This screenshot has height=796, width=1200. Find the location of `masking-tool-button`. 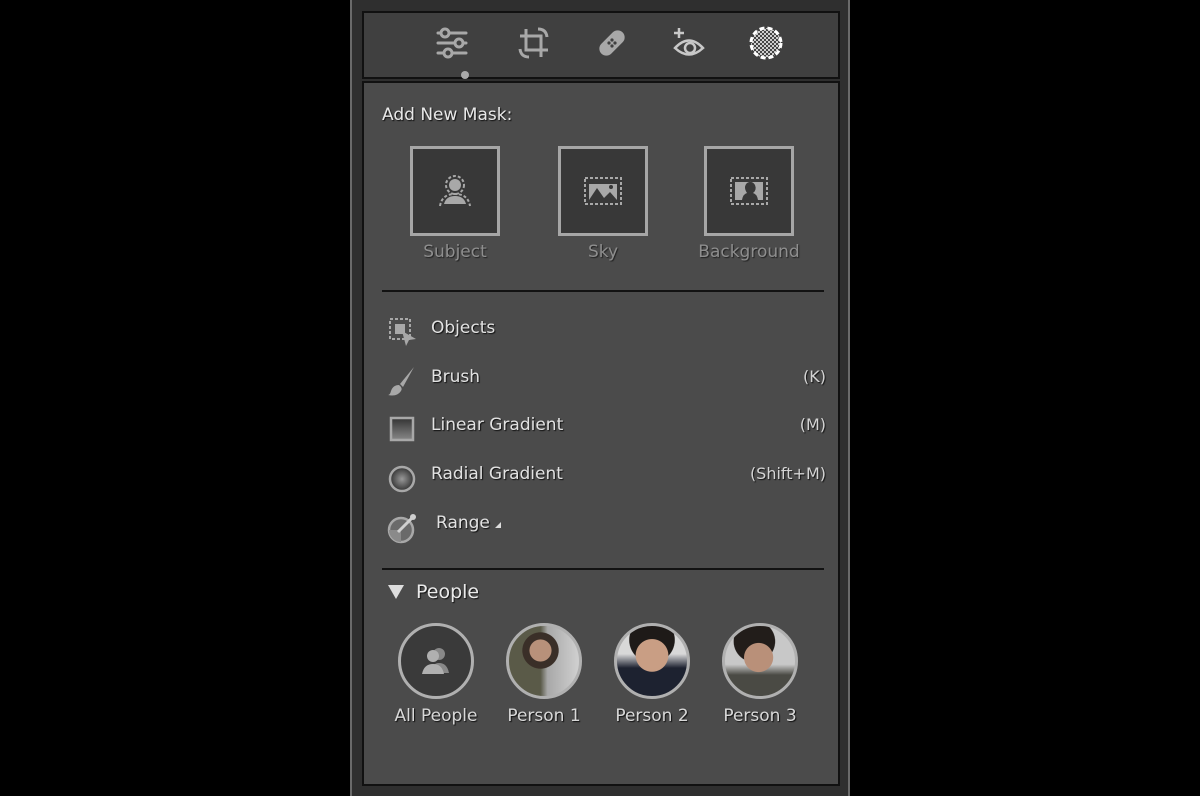

masking-tool-button is located at coordinates (766, 43).